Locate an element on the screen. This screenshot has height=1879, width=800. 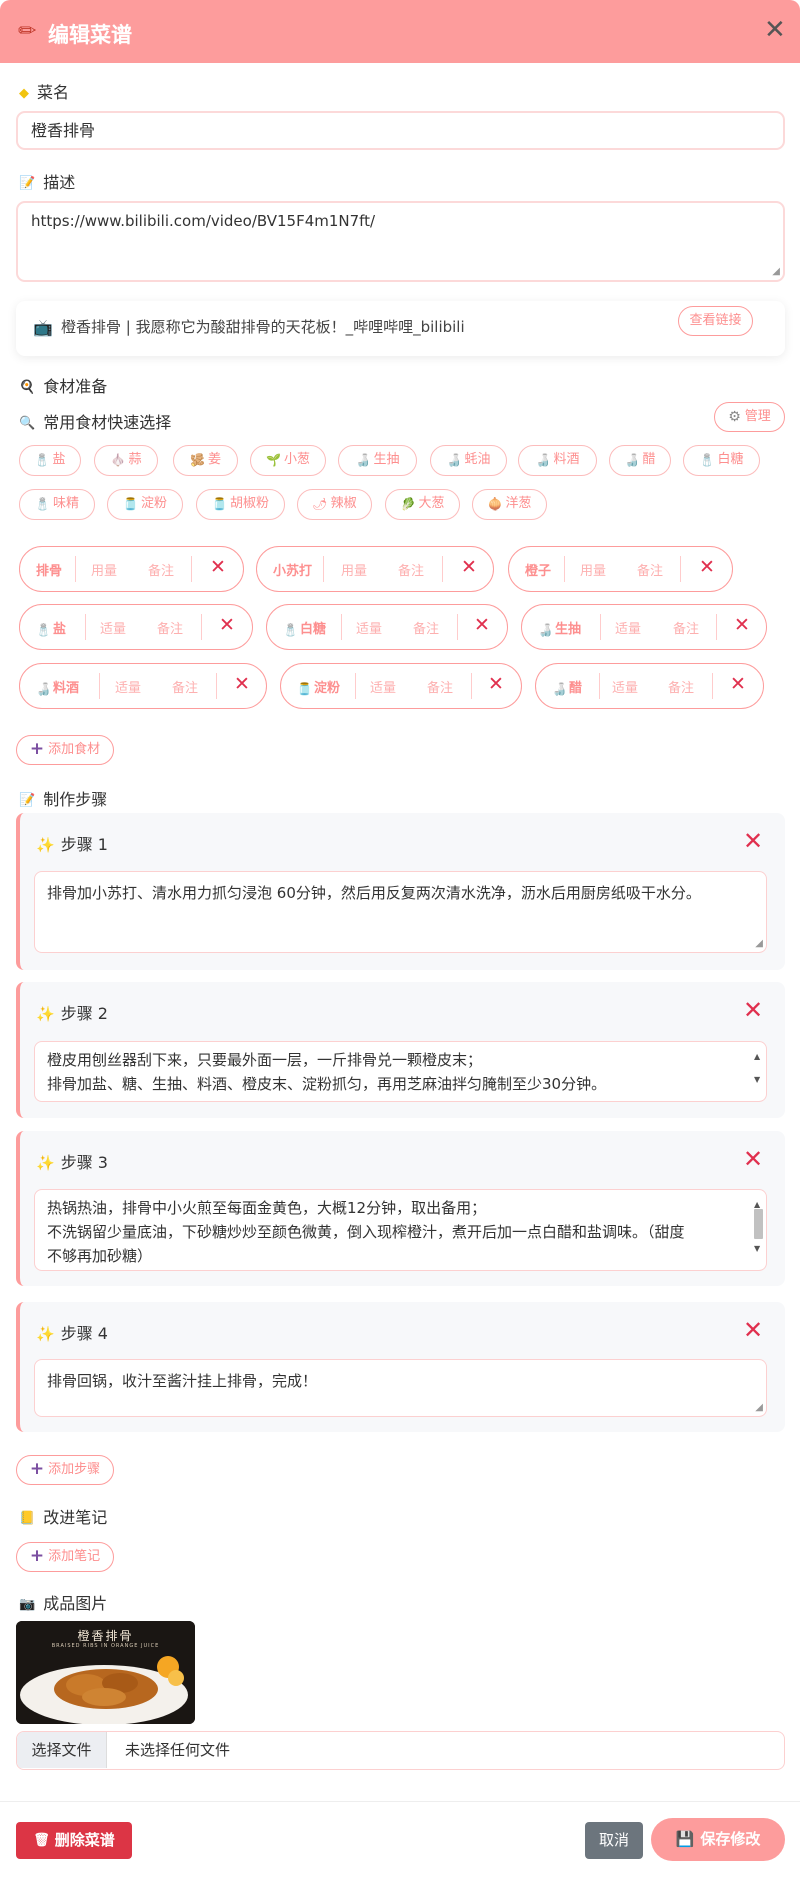
ingredient-name: 橙子 is located at coordinates (538, 569).